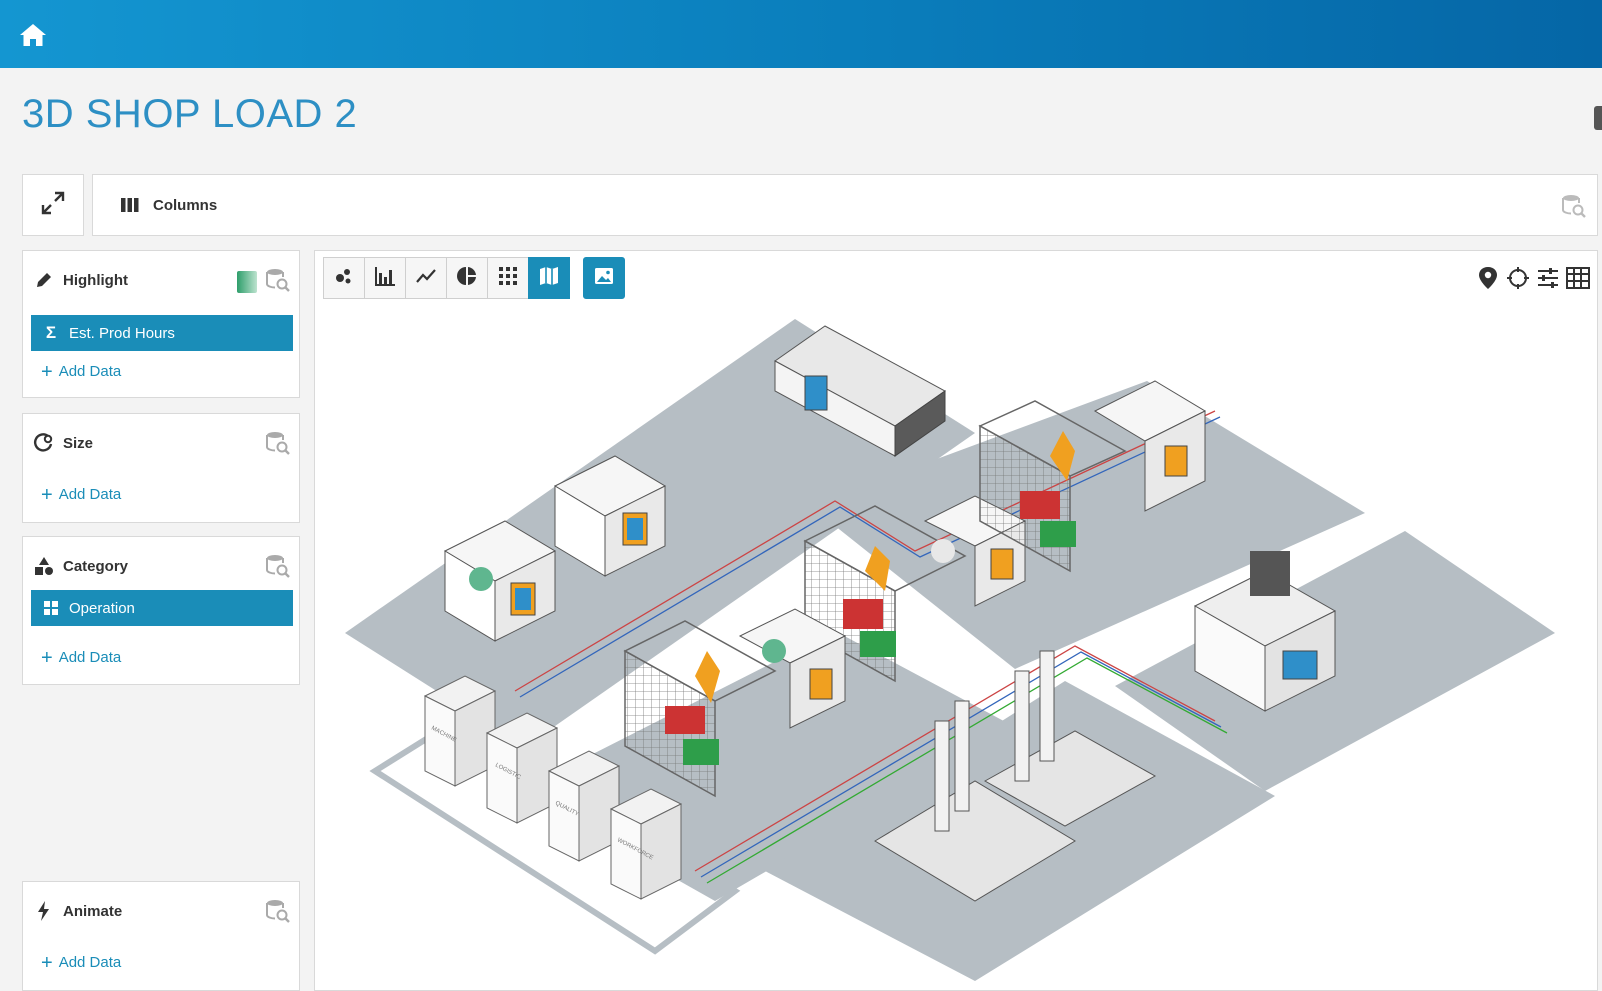 This screenshot has height=991, width=1602. What do you see at coordinates (44, 911) in the screenshot?
I see `lightning-icon` at bounding box center [44, 911].